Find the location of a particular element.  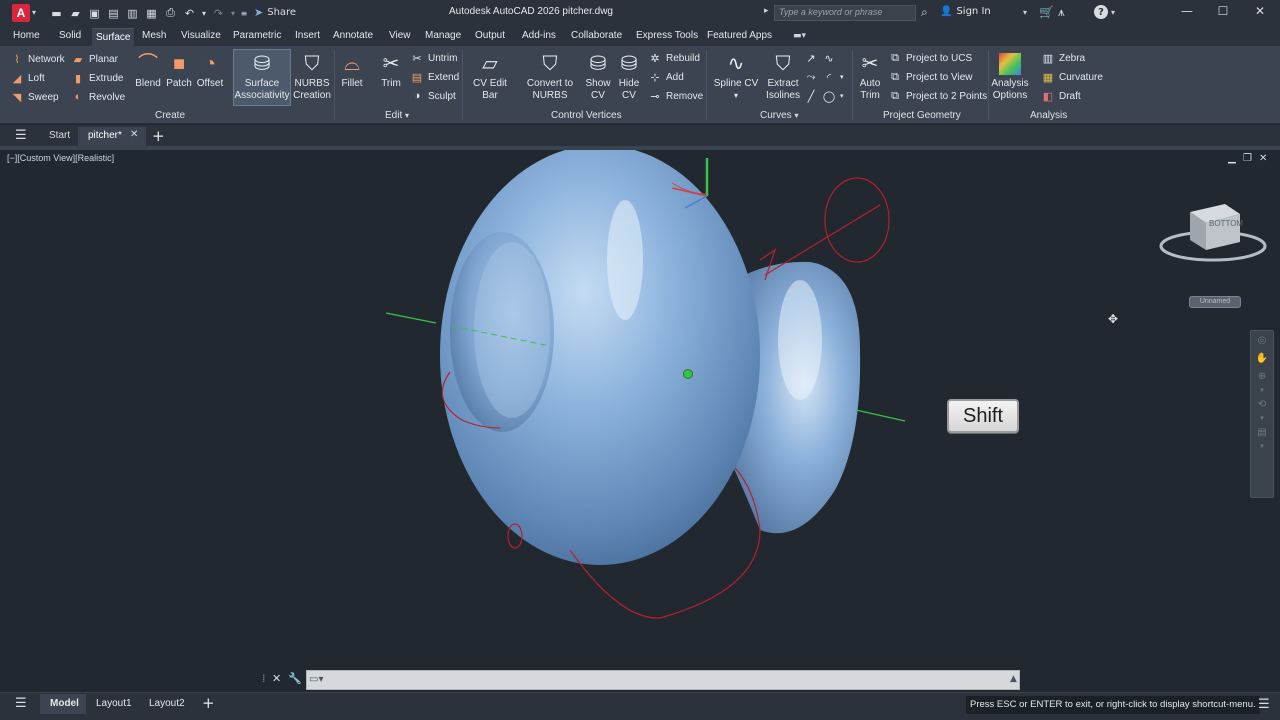

tab-model: Model is located at coordinates (64, 703).